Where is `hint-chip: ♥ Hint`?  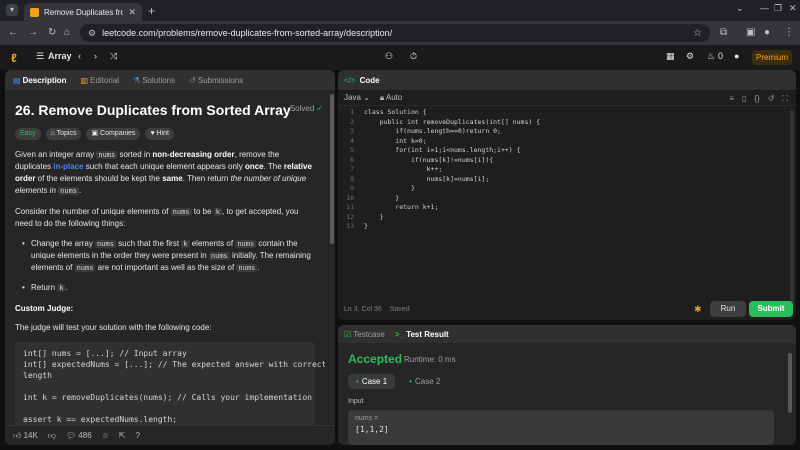 hint-chip: ♥ Hint is located at coordinates (159, 134).